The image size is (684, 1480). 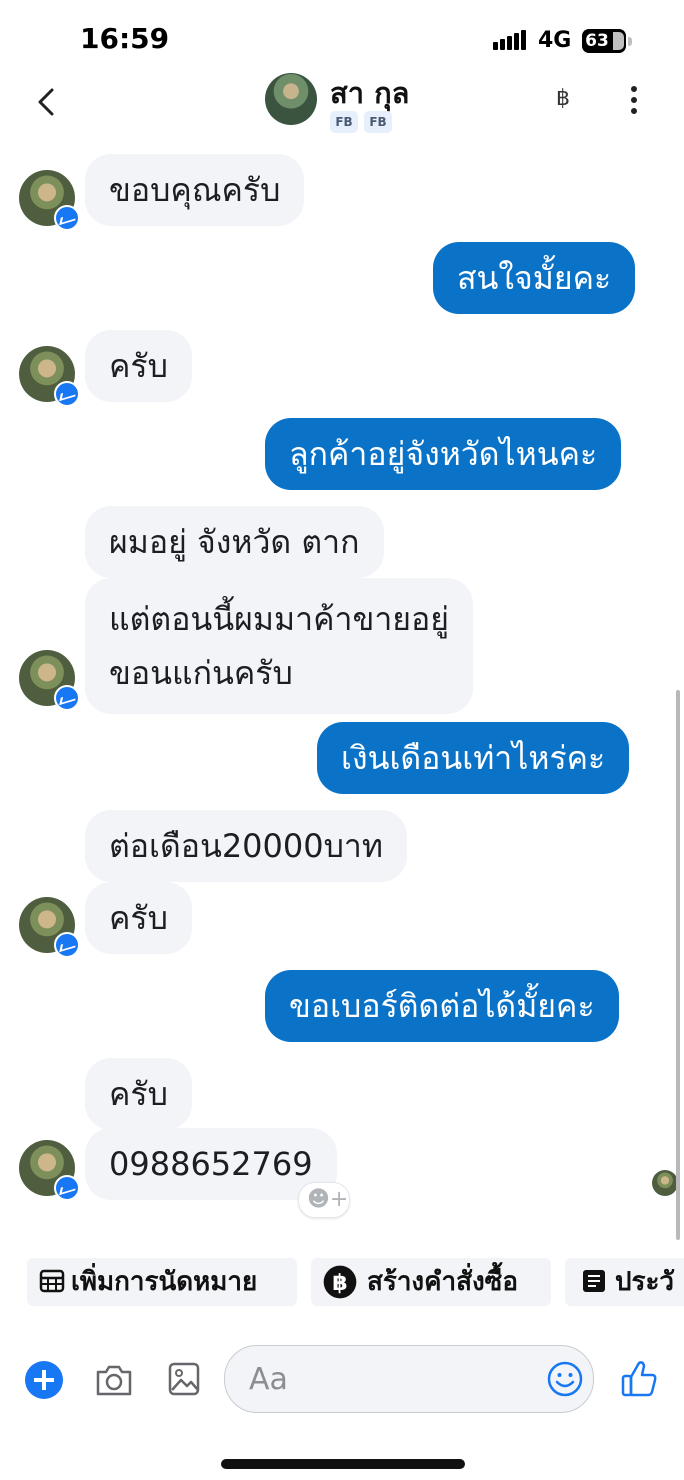 I want to click on seen-indicator-avatar, so click(x=665, y=1183).